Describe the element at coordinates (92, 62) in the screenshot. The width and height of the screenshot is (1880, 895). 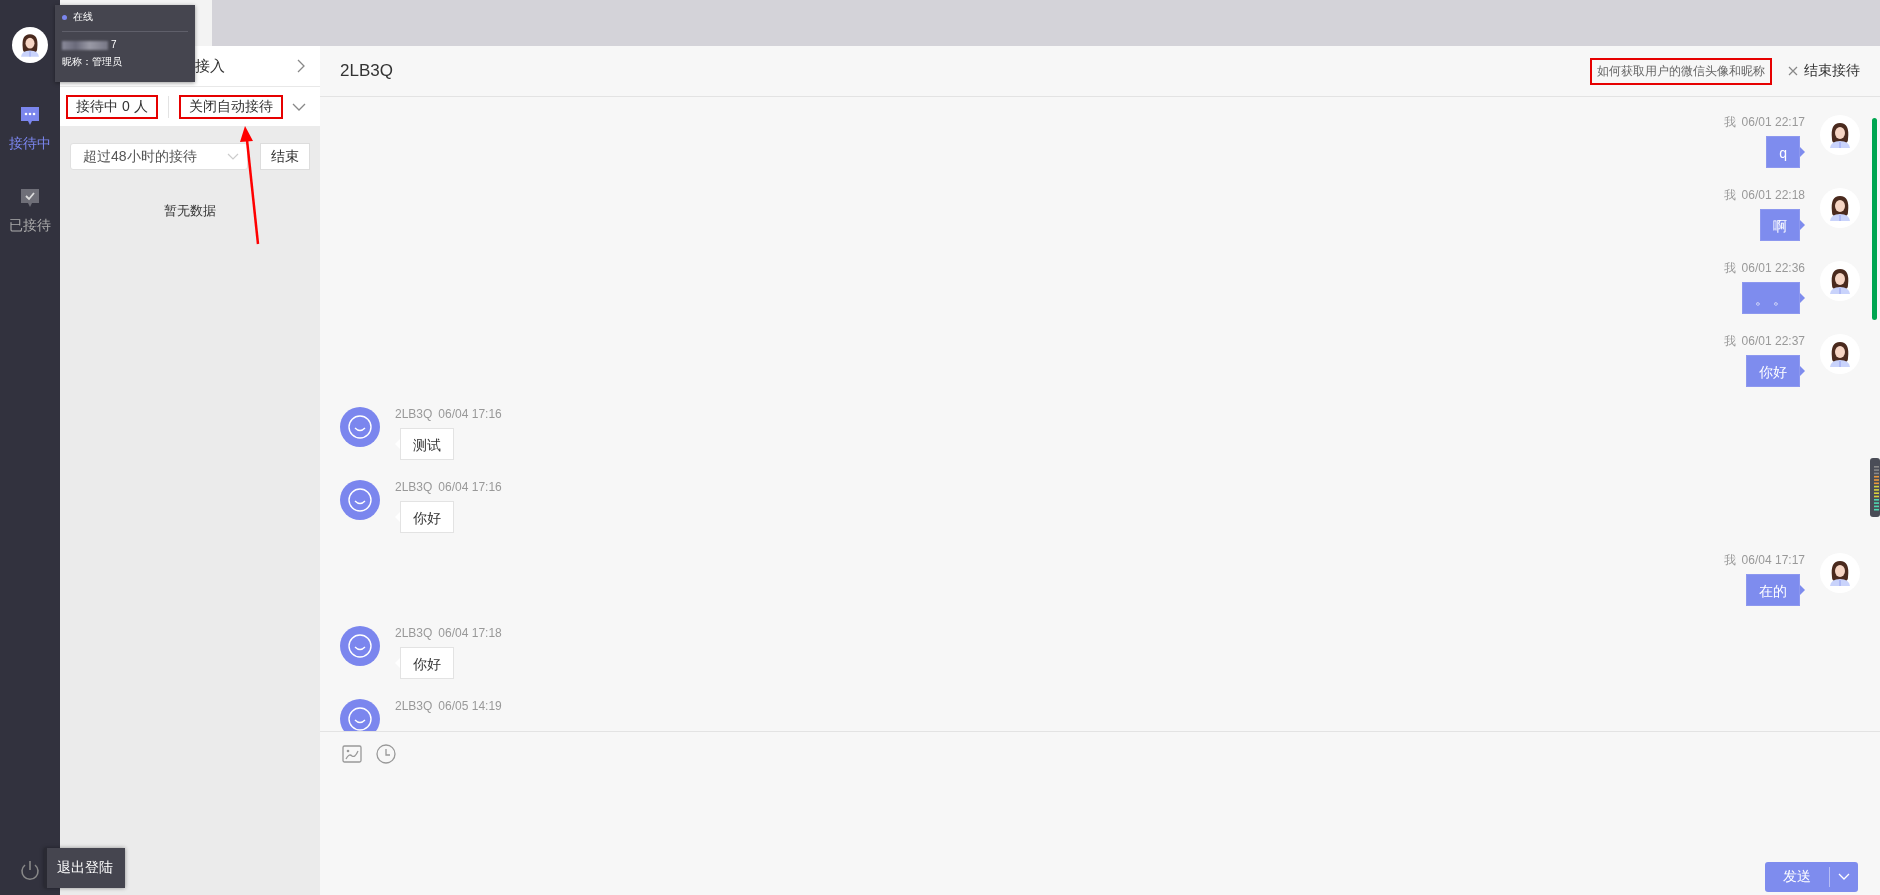
I see `nickname-label: 昵称：管理员` at that location.